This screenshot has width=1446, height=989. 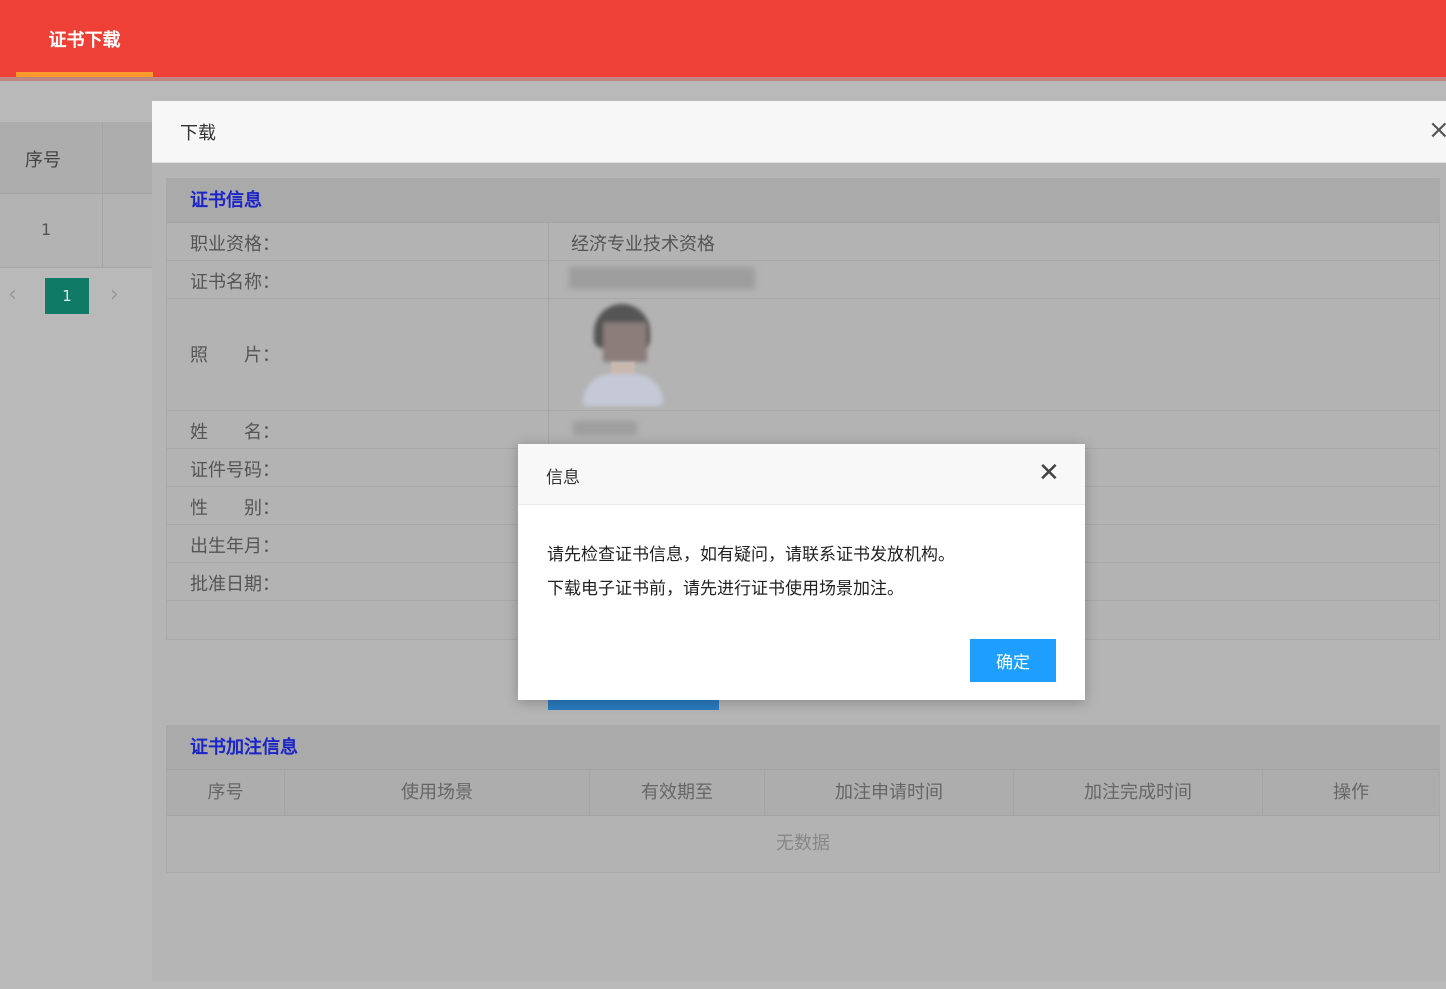 What do you see at coordinates (46, 229) in the screenshot?
I see `row-index: 1` at bounding box center [46, 229].